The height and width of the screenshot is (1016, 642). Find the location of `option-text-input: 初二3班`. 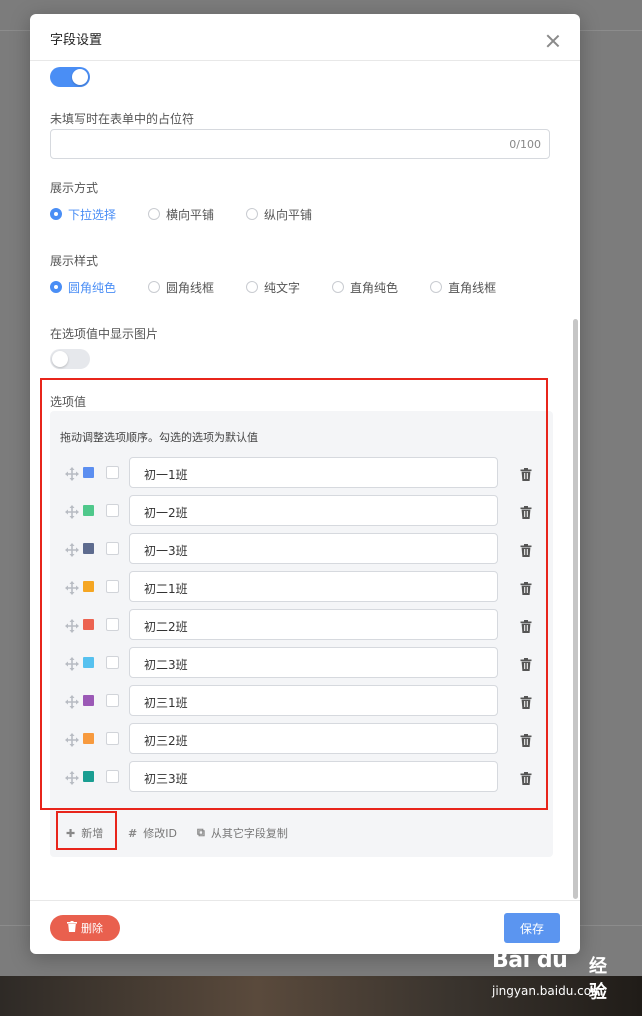

option-text-input: 初二3班 is located at coordinates (313, 662).